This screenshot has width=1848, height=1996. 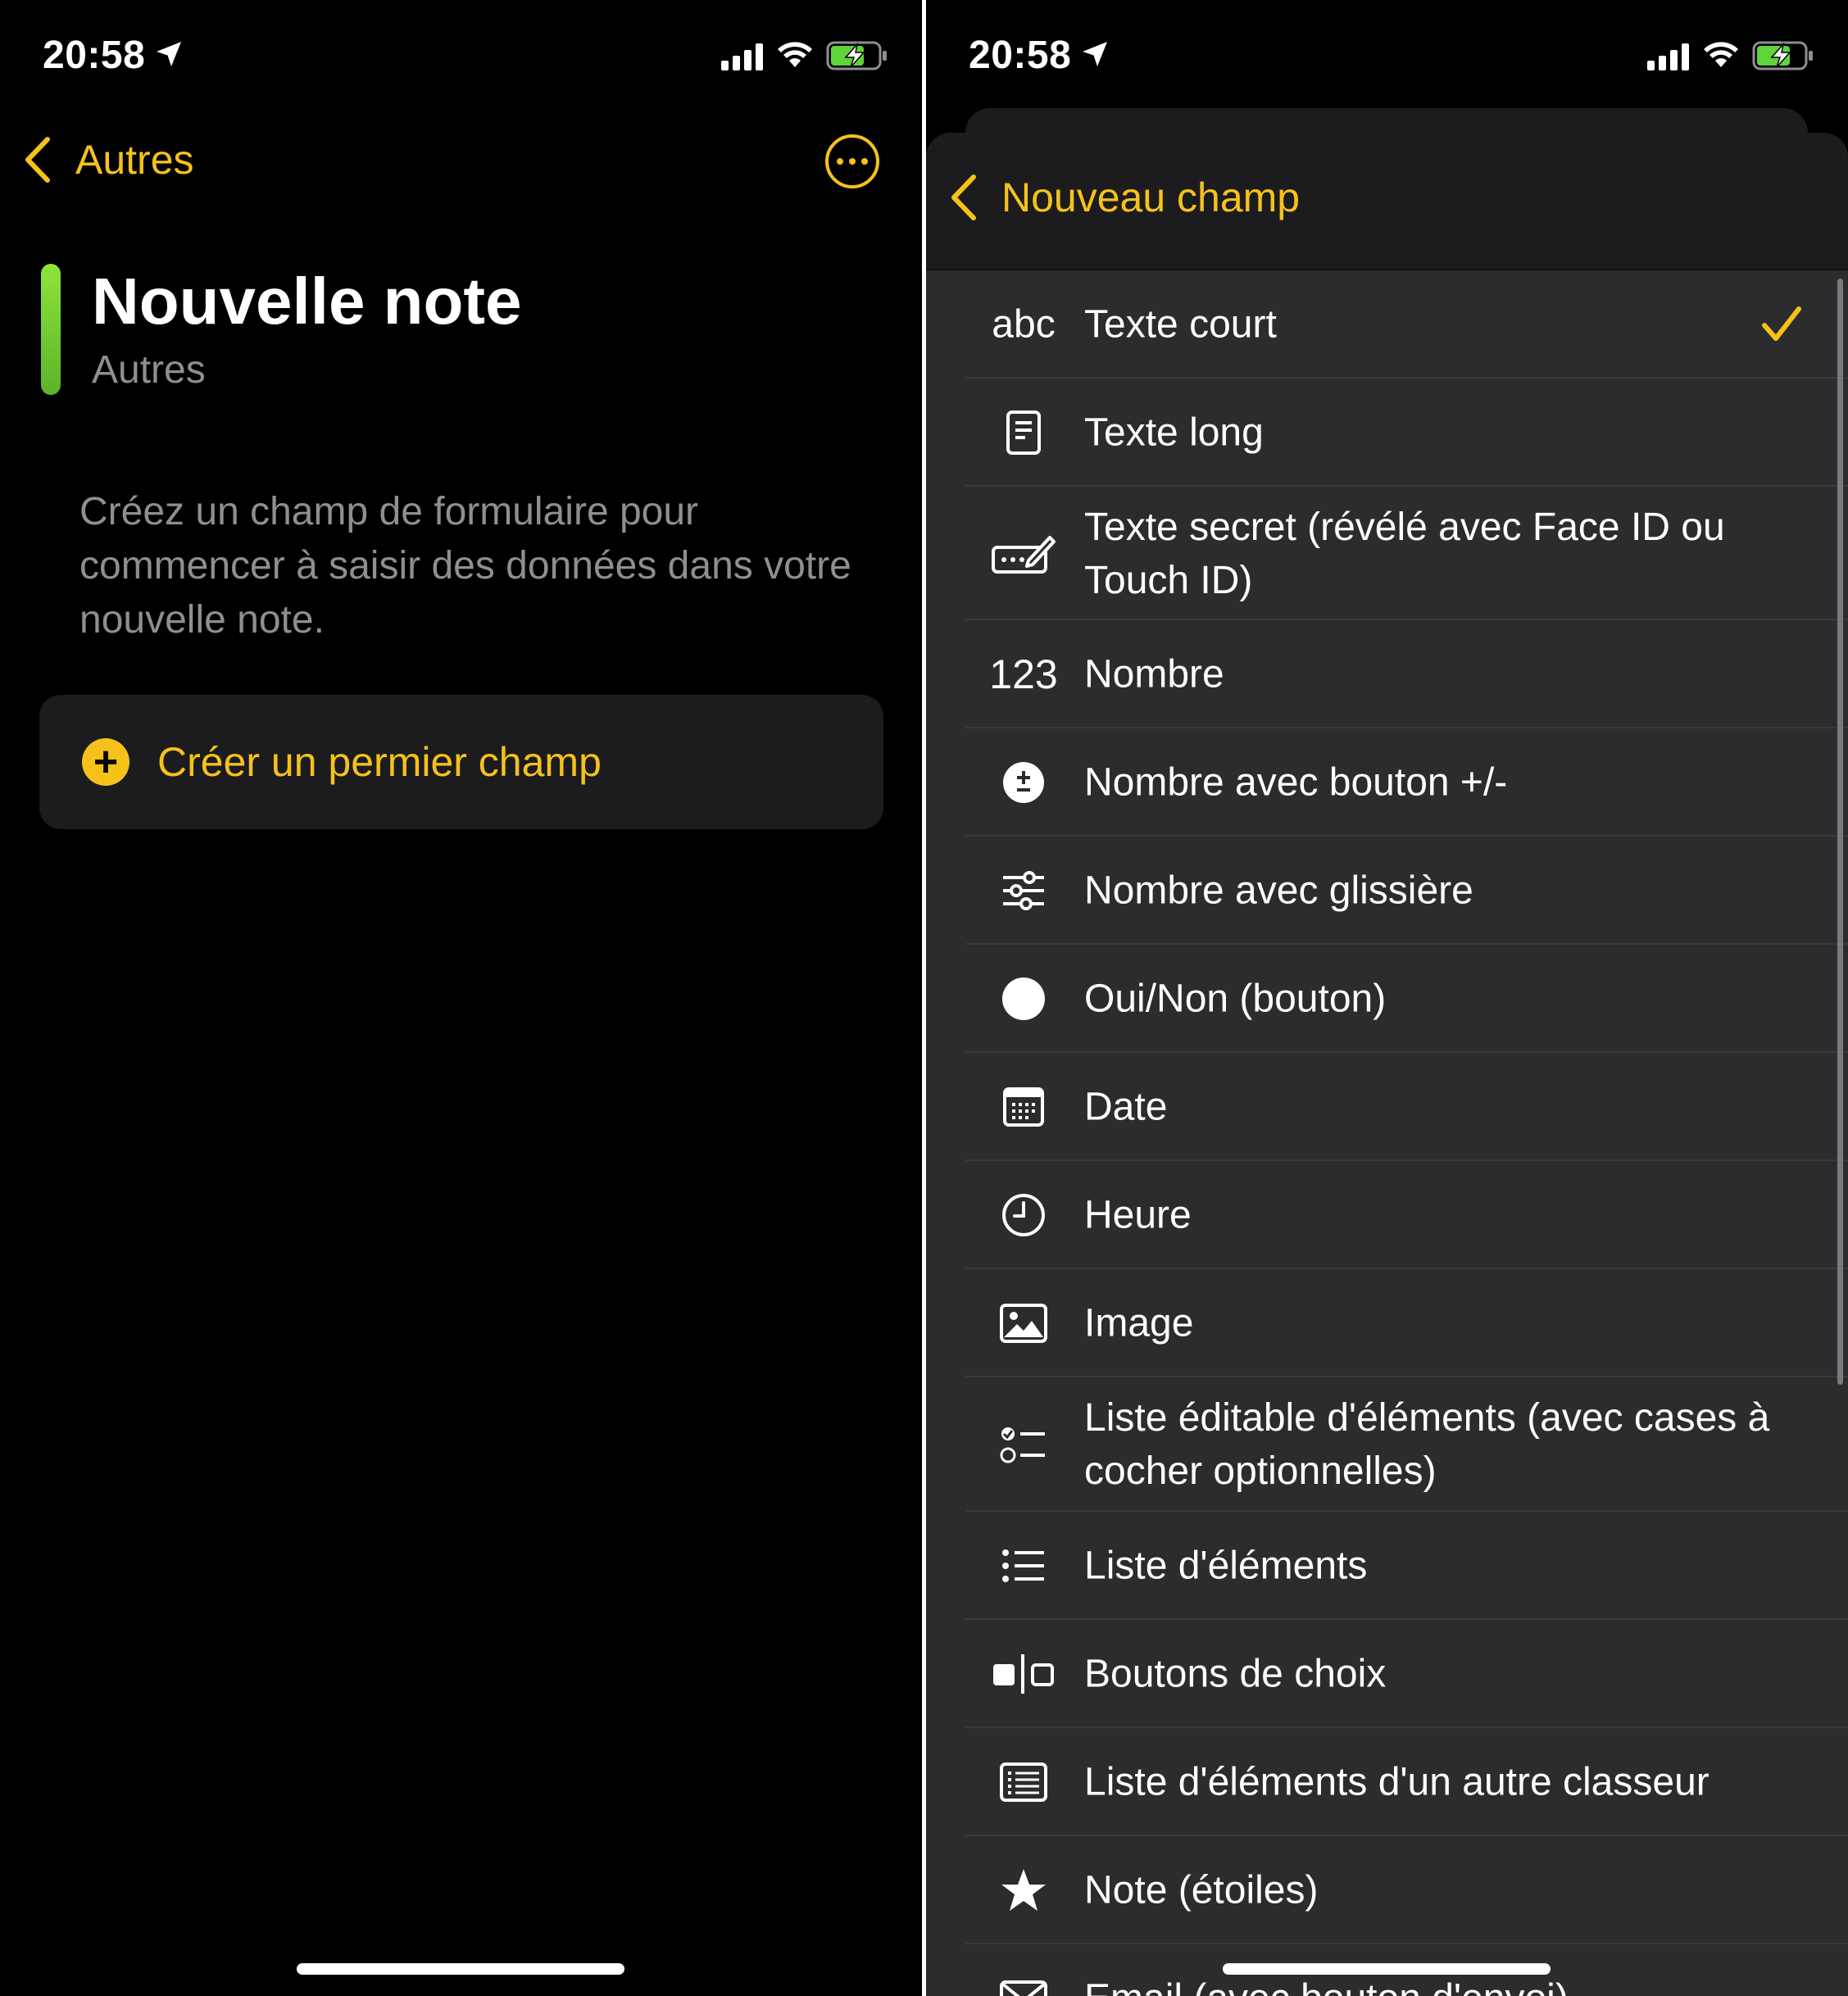 What do you see at coordinates (1139, 1323) in the screenshot?
I see `list-item-label: Image` at bounding box center [1139, 1323].